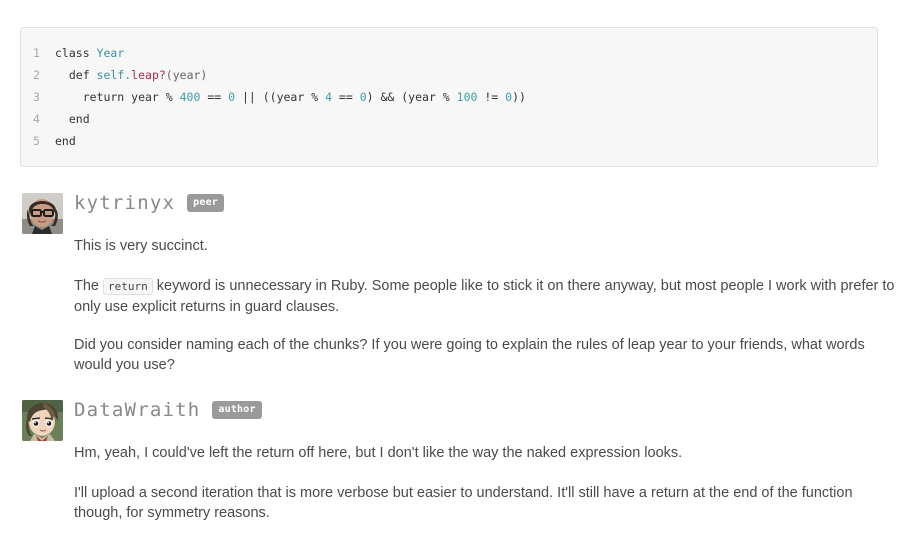 The width and height of the screenshot is (924, 546). I want to click on code-token: !=, so click(491, 97).